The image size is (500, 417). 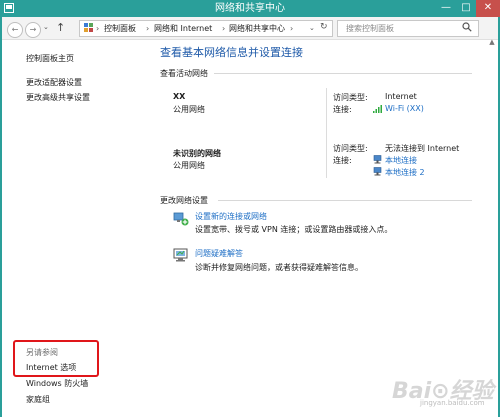 What do you see at coordinates (58, 97) in the screenshot?
I see `sidebar-item-advanced-sharing: 更改高级共享设置` at bounding box center [58, 97].